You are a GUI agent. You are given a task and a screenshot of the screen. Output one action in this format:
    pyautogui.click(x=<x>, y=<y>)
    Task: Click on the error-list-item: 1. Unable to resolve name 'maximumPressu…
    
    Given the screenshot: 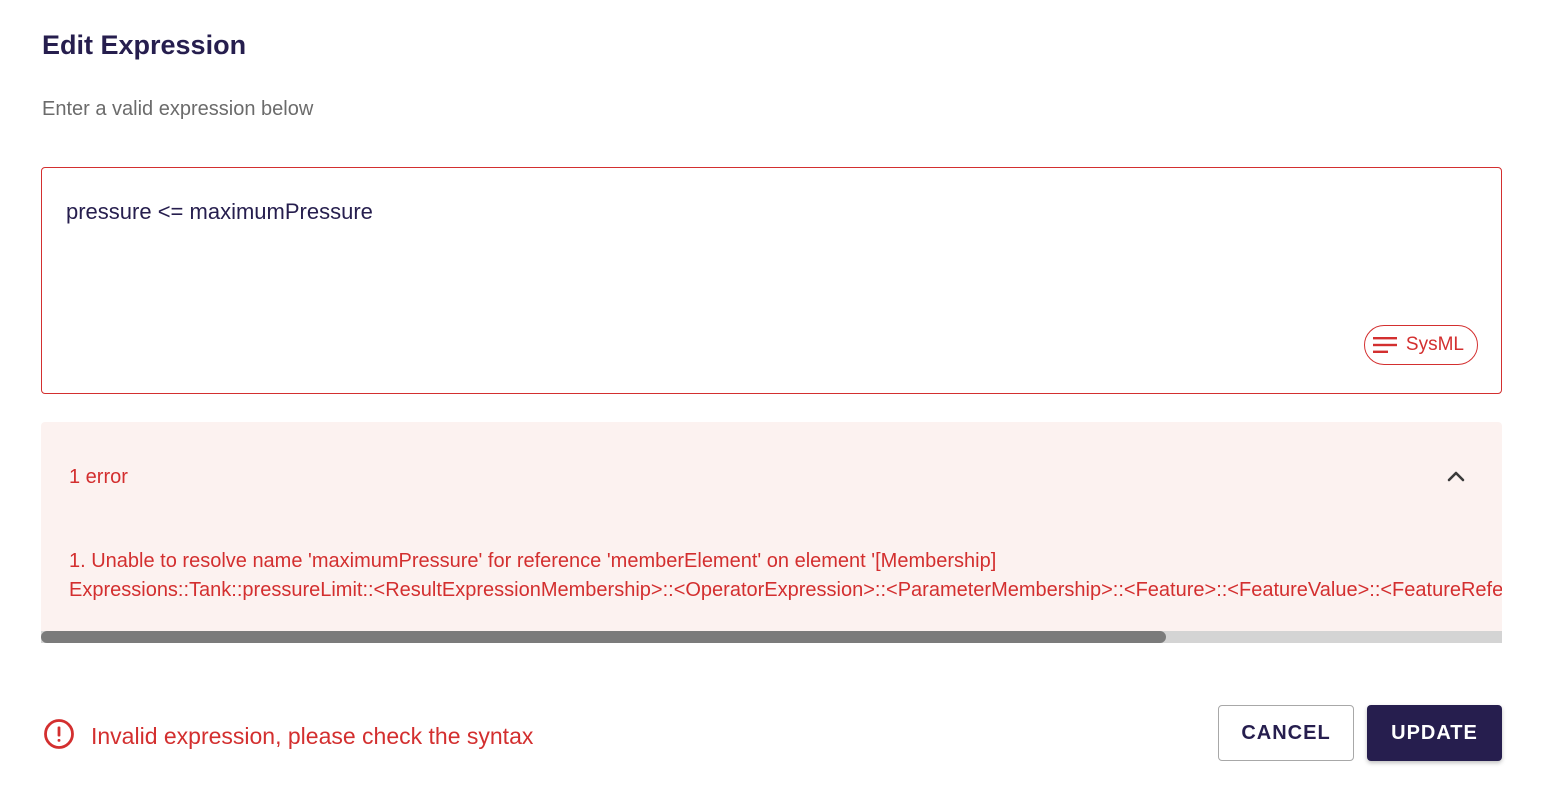 What is the action you would take?
    pyautogui.click(x=785, y=576)
    